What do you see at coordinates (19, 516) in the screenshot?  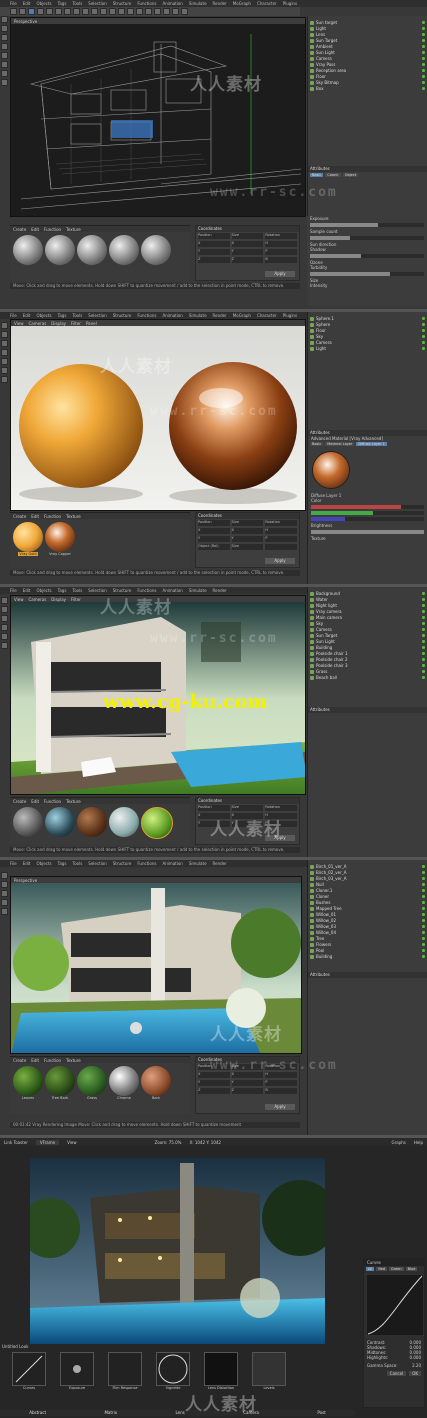 I see `material-menu-item: Create` at bounding box center [19, 516].